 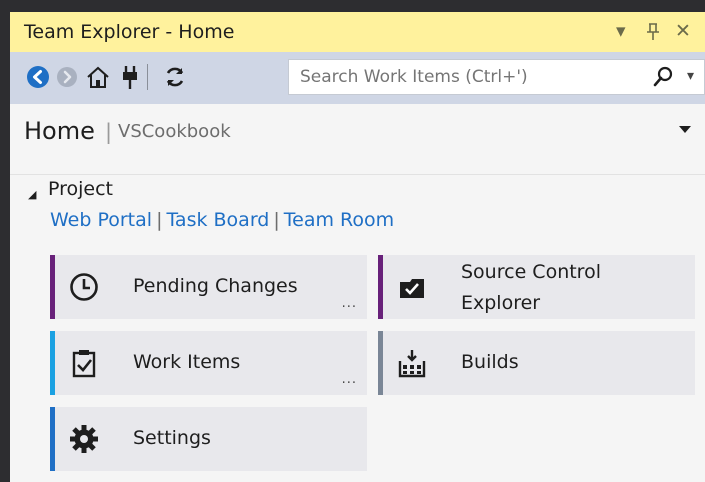 I want to click on toolbar: ▾, so click(x=357, y=78).